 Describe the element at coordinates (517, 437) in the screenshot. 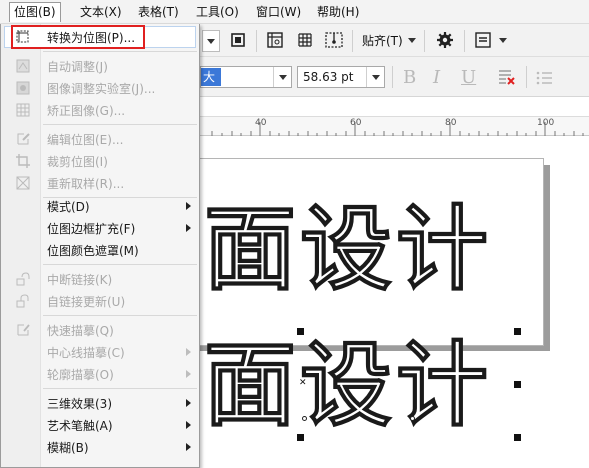

I see `selection-handle-bottom-right` at that location.